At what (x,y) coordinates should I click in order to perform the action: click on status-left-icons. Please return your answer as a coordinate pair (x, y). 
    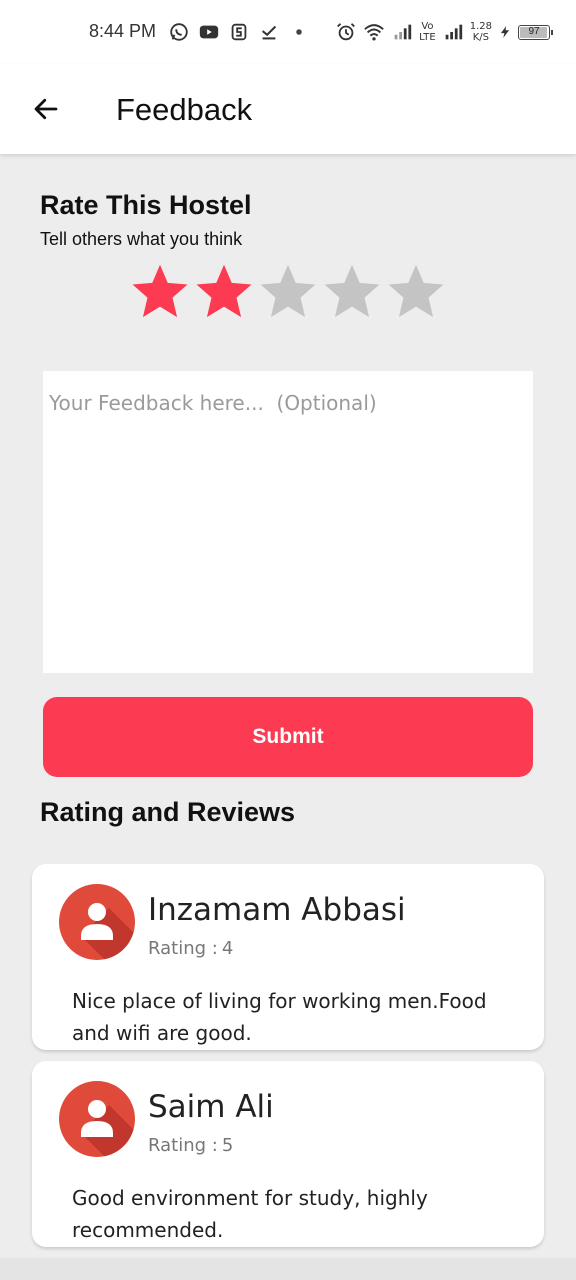
    Looking at the image, I should click on (239, 32).